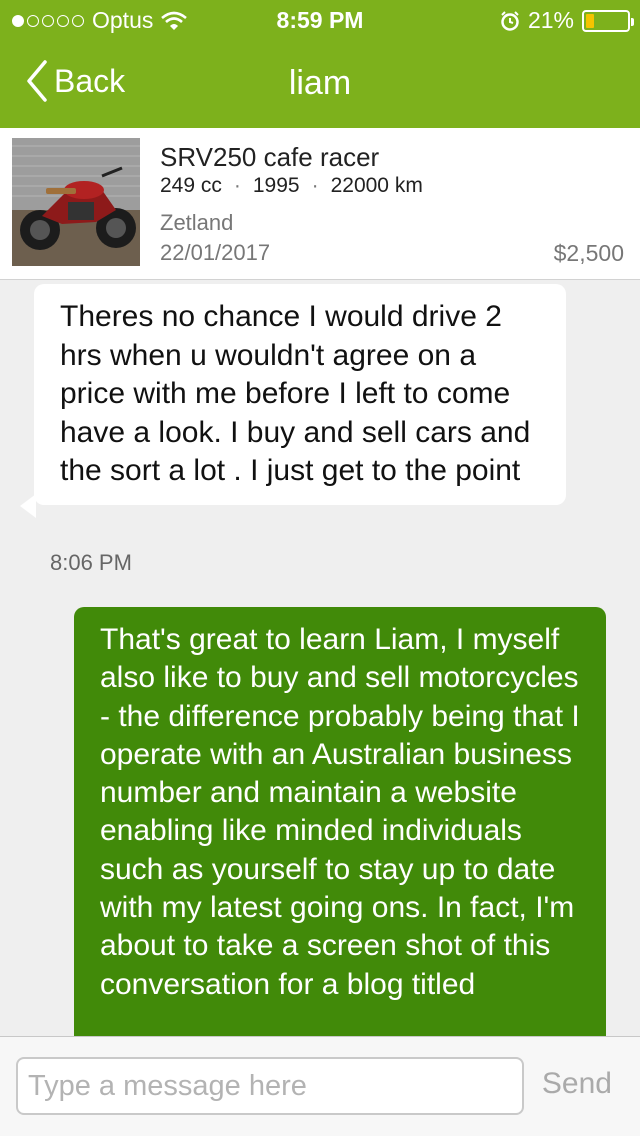 The height and width of the screenshot is (1136, 640). What do you see at coordinates (588, 253) in the screenshot?
I see `listing-price: $2,500` at bounding box center [588, 253].